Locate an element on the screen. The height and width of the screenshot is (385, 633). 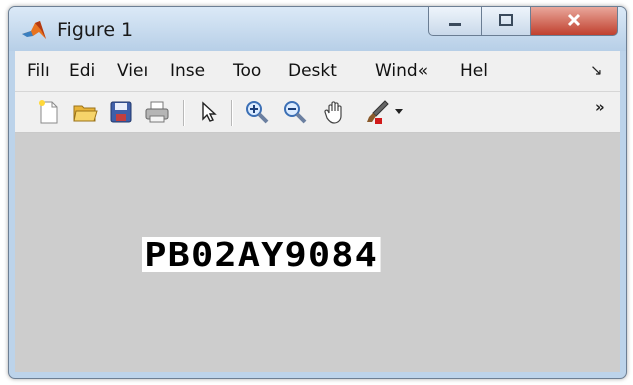
window-controls is located at coordinates (523, 22).